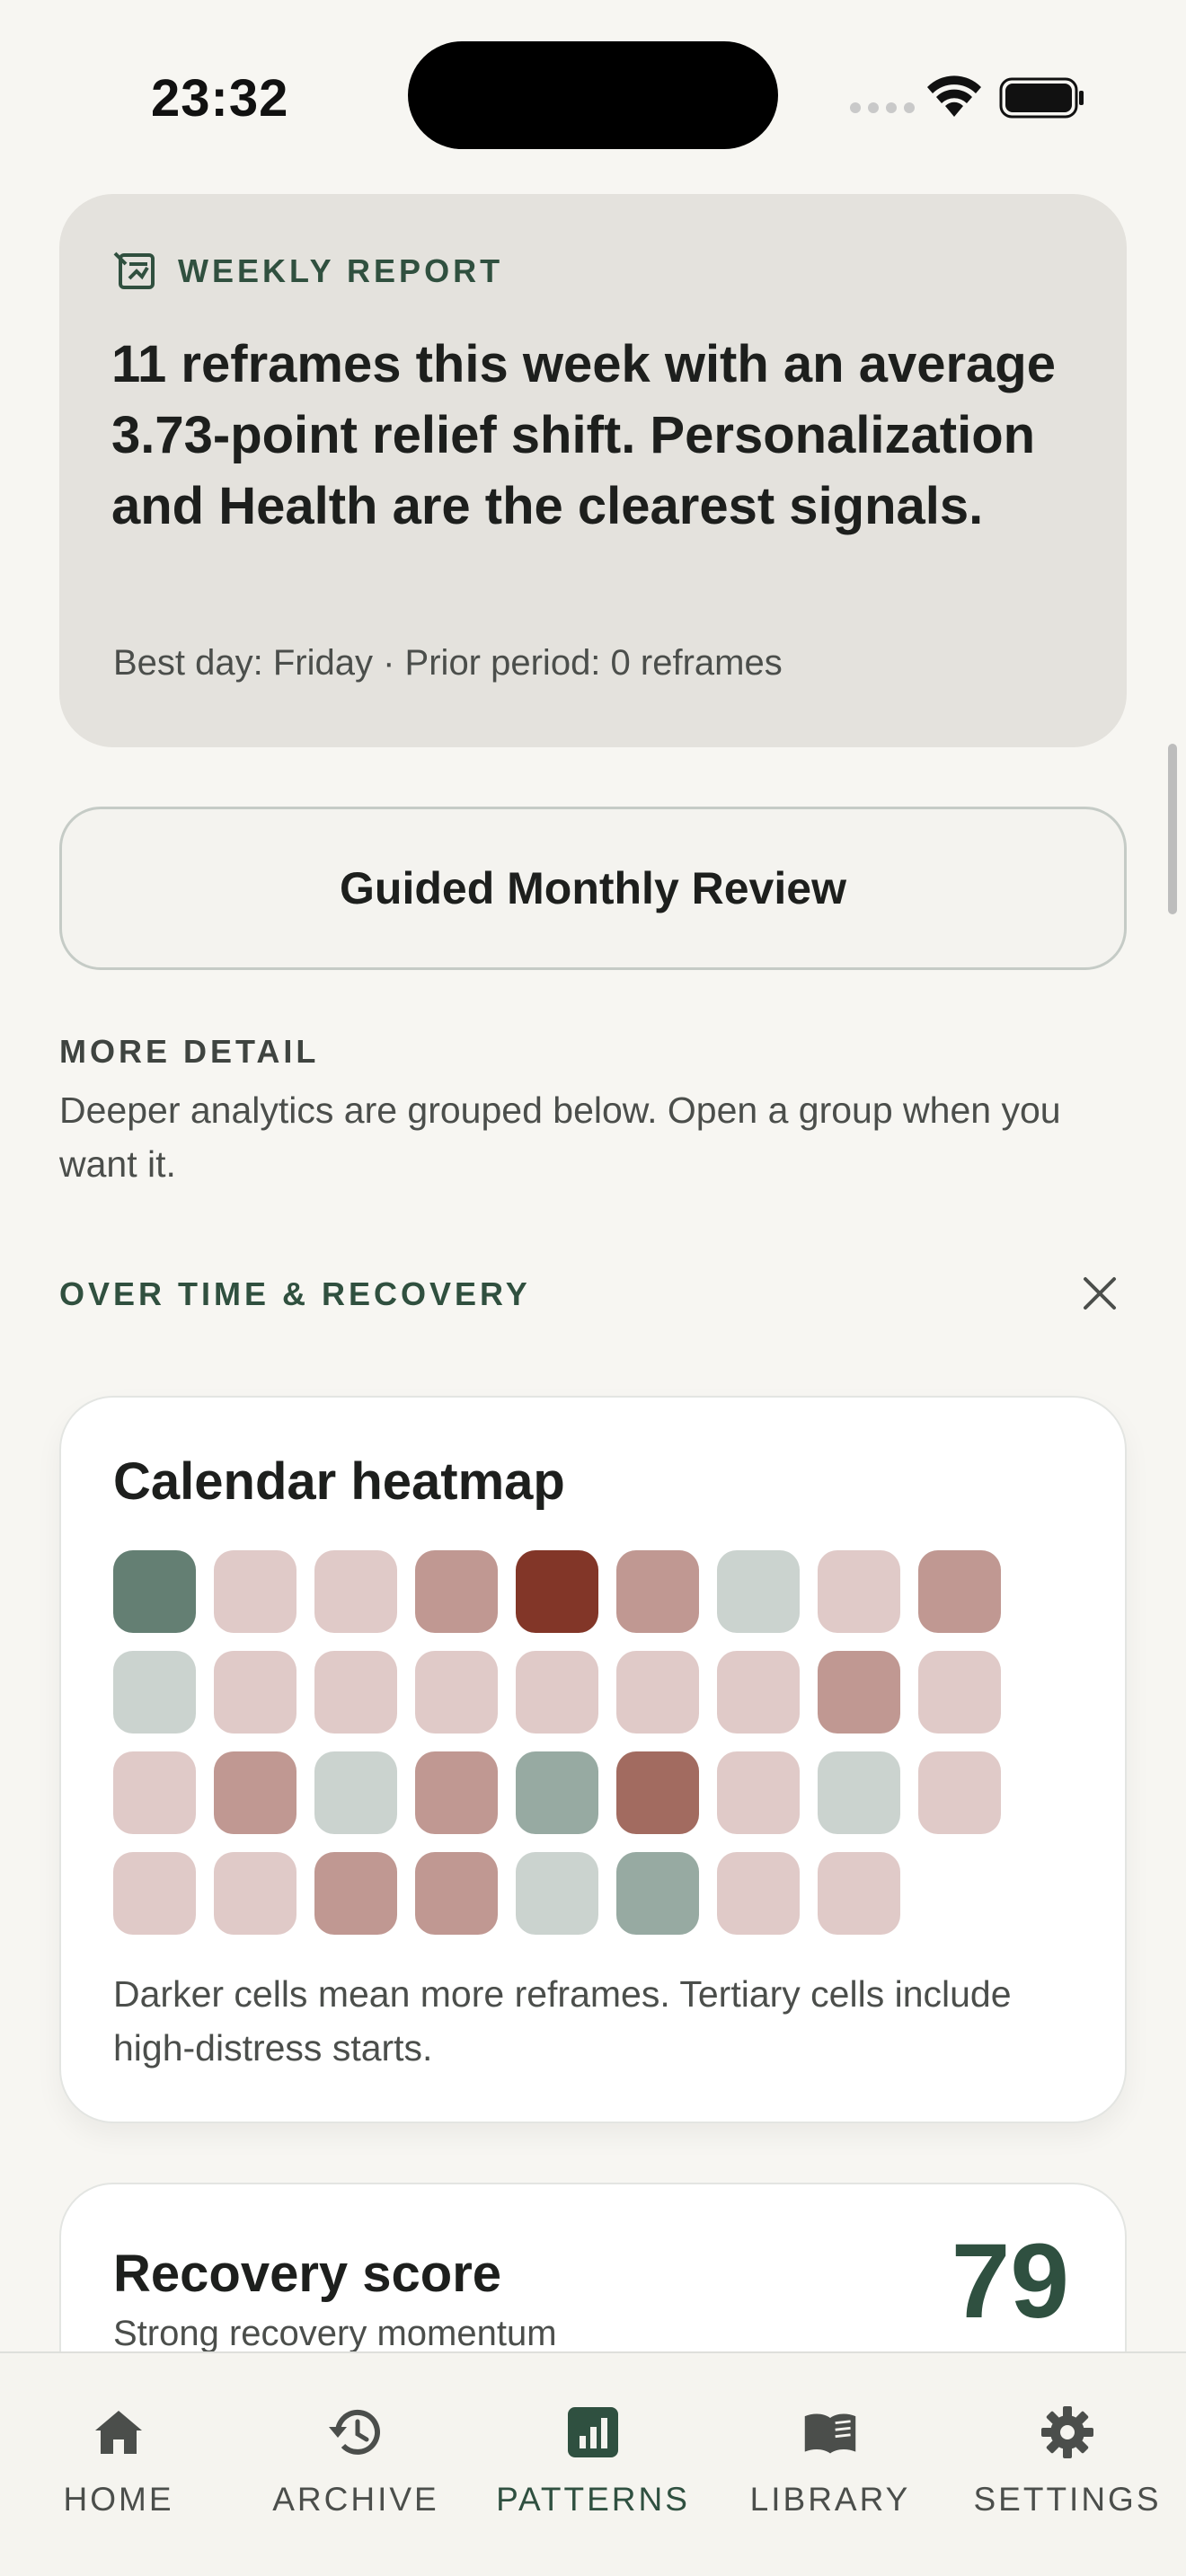 The width and height of the screenshot is (1186, 2576). Describe the element at coordinates (593, 888) in the screenshot. I see `guided-monthly-review-button: Guided Monthly Review` at that location.